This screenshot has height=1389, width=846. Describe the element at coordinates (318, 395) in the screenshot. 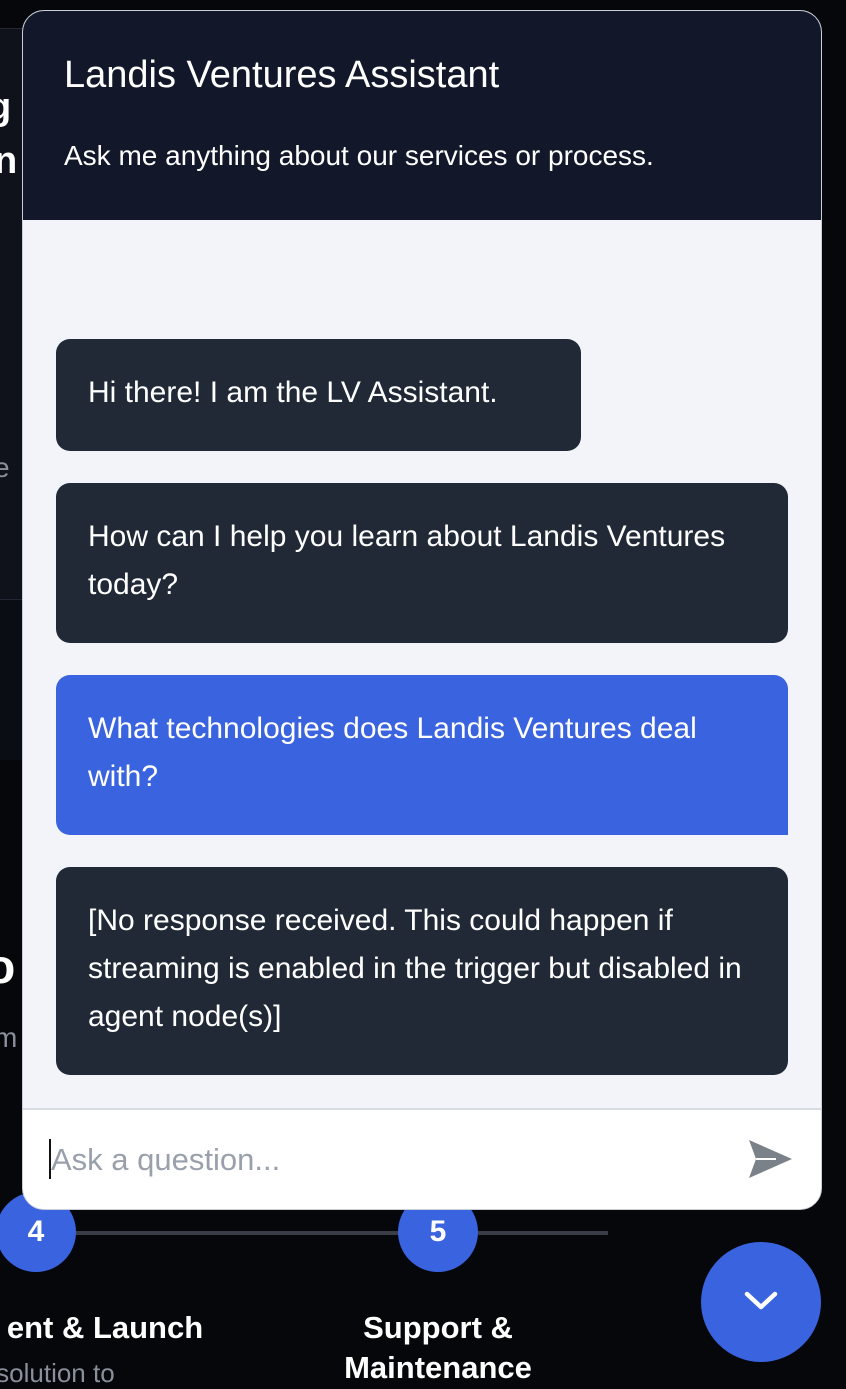

I see `bot-message: Hi there! I am the LV Assistant.` at that location.